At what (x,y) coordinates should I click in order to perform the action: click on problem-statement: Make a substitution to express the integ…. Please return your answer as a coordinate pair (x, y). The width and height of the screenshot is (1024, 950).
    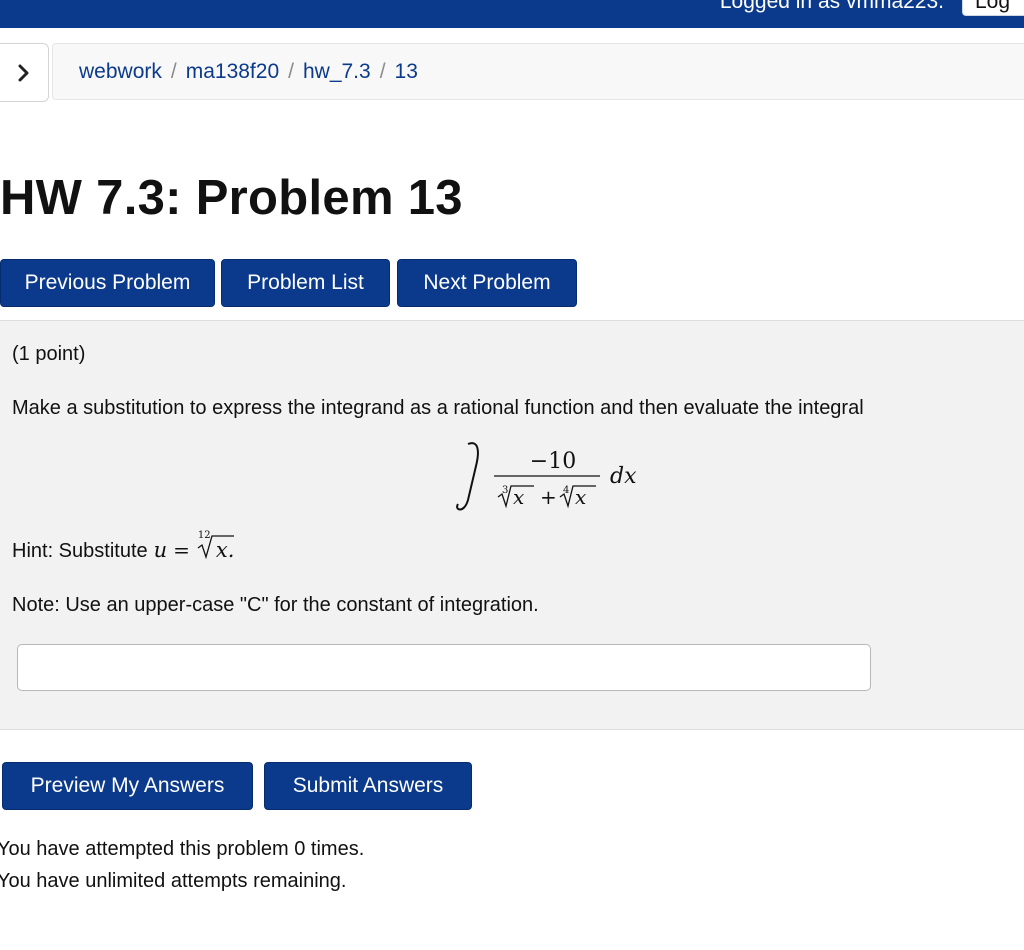
    Looking at the image, I should click on (438, 408).